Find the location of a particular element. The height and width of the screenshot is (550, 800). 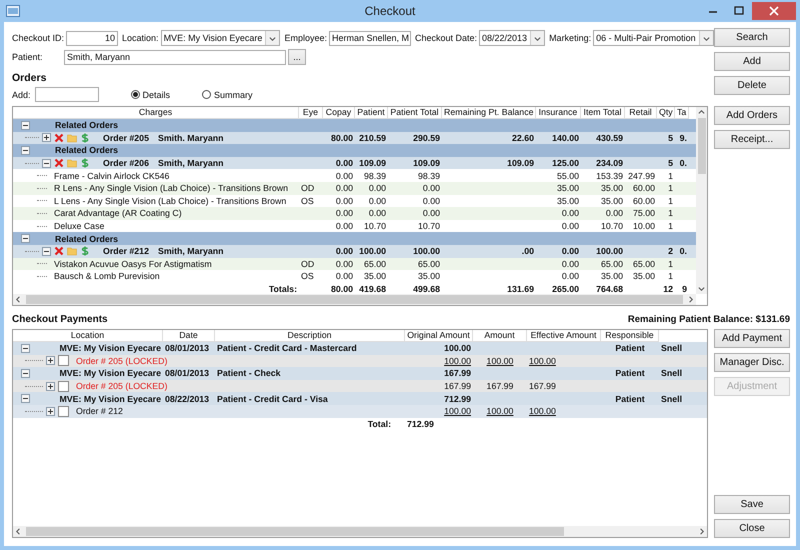

dropdown: MVE: My Vision Eyecare is located at coordinates (220, 38).